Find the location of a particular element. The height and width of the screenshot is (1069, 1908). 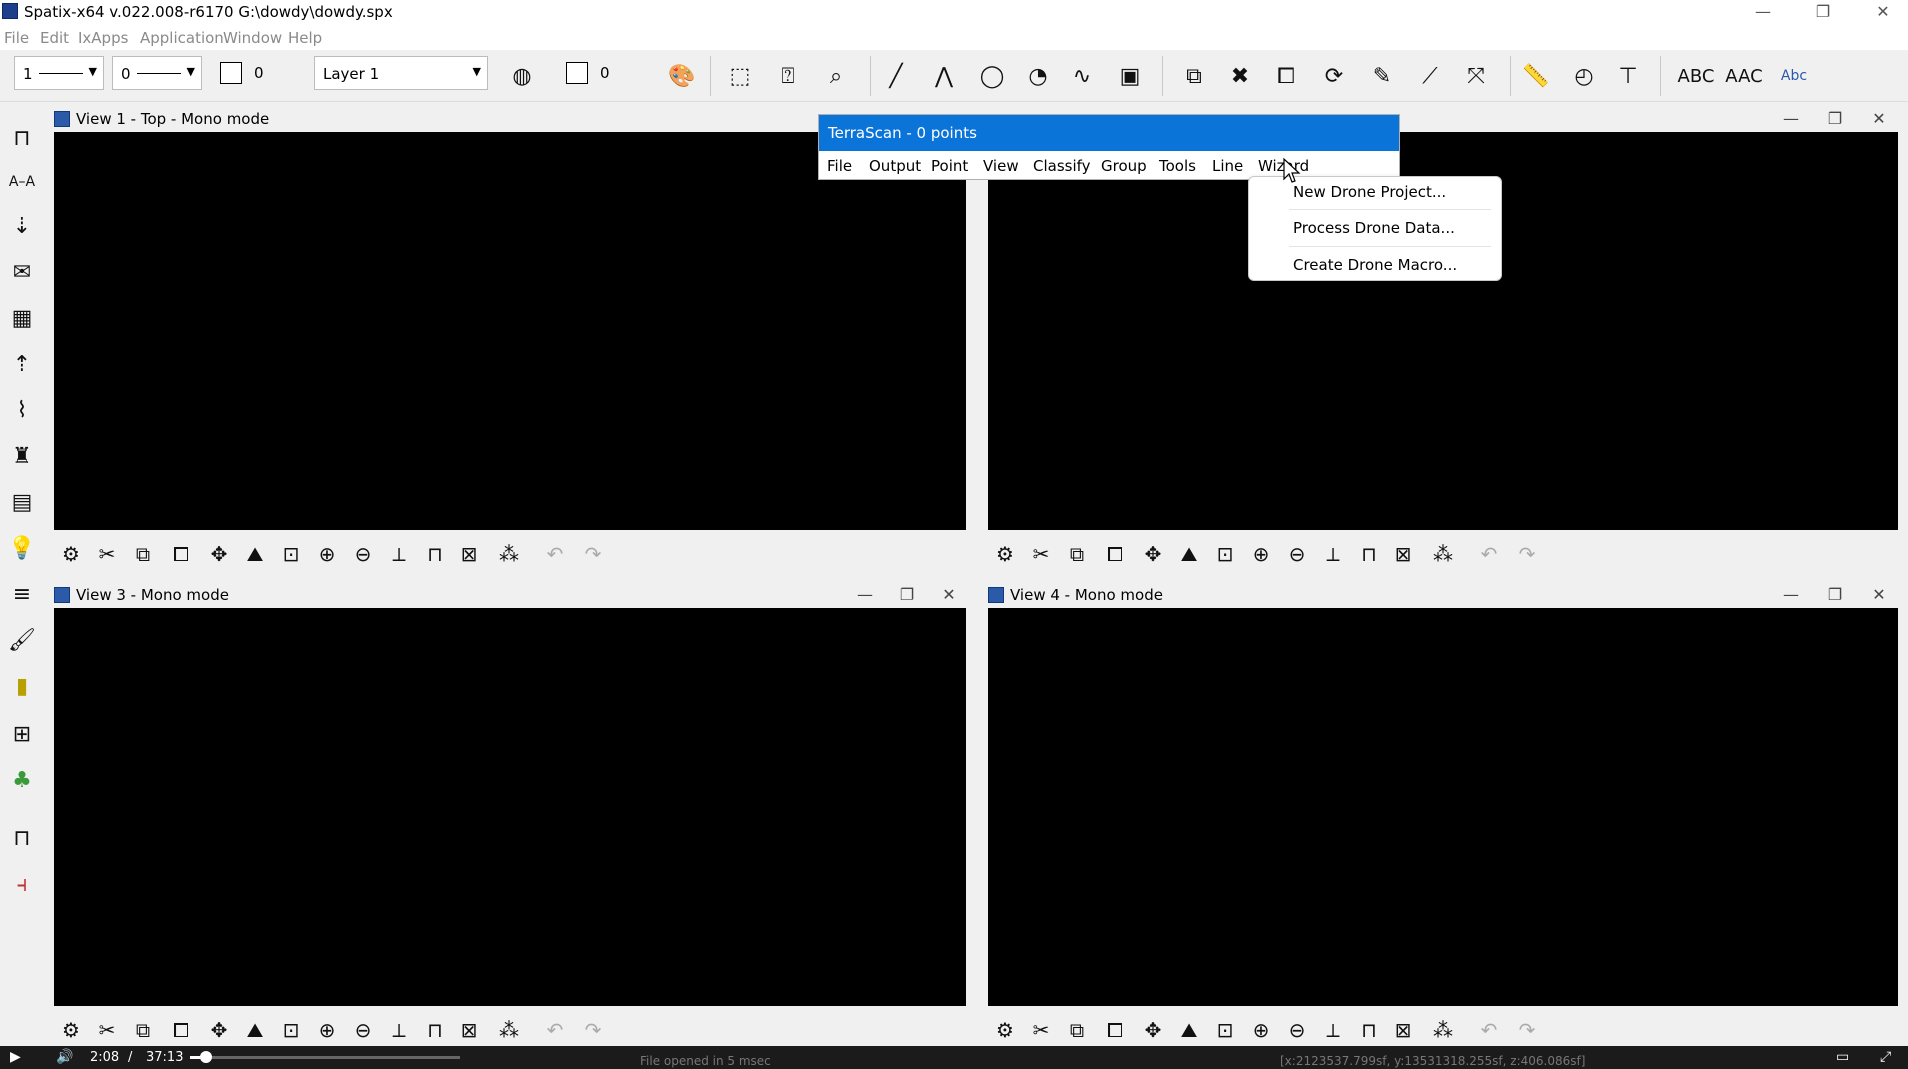

seek-bar is located at coordinates (325, 1057).